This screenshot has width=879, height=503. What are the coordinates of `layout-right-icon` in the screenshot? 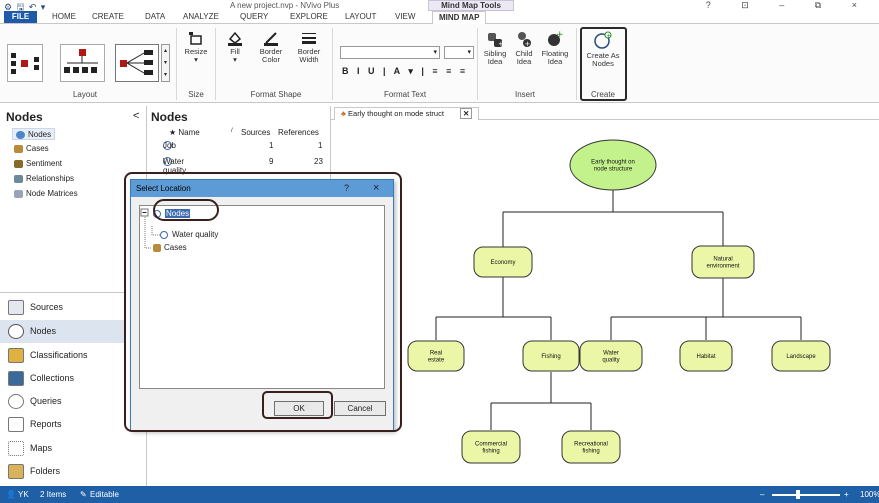 It's located at (136, 62).